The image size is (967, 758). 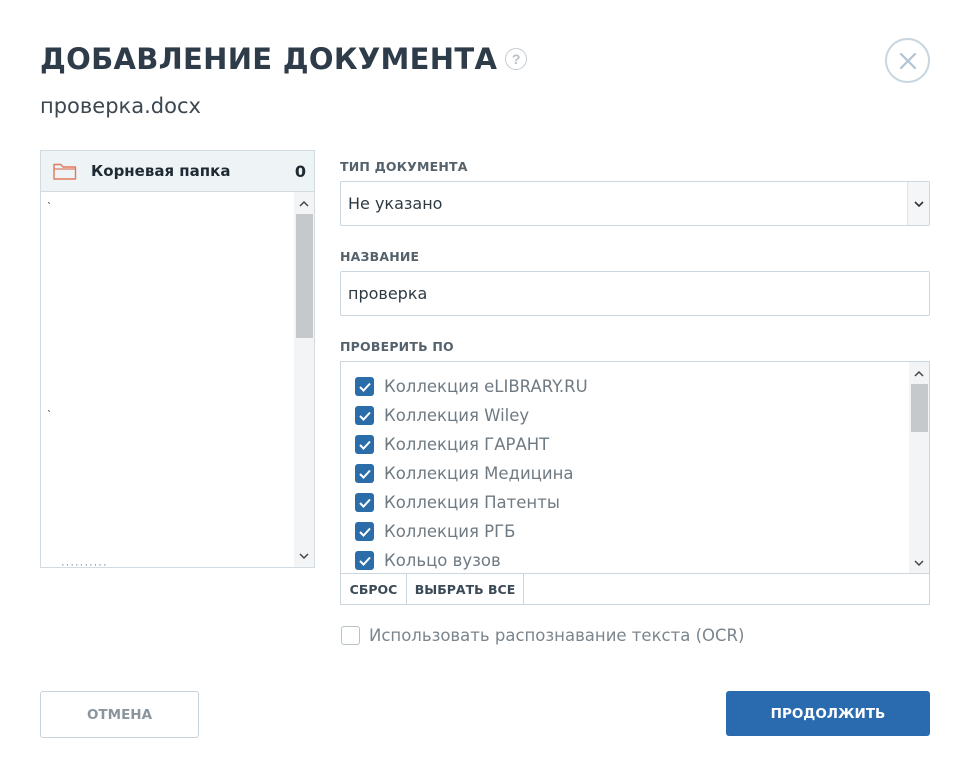 I want to click on collection-item: Коллекция Медицина, so click(x=464, y=473).